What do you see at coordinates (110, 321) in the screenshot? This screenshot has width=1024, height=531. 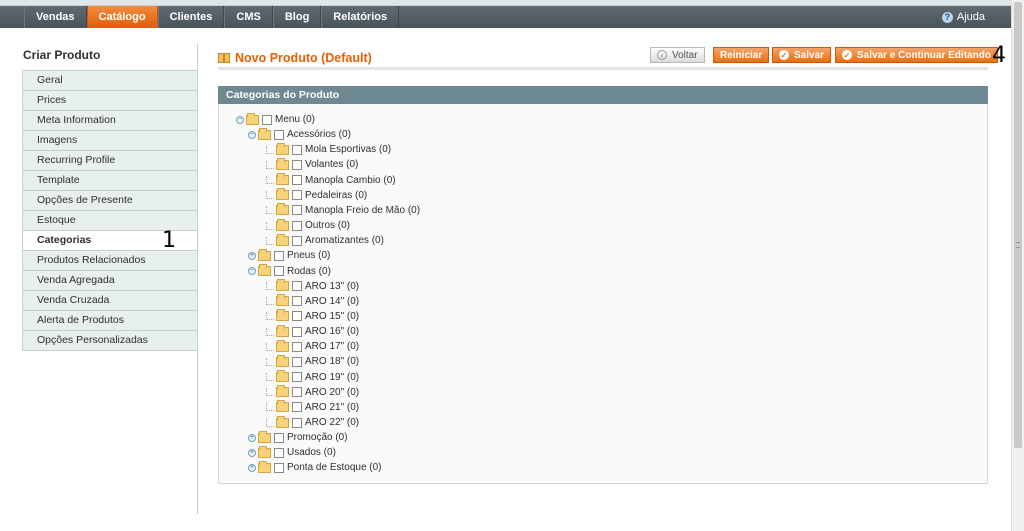 I see `sidebar-tab: Alerta de Produtos` at bounding box center [110, 321].